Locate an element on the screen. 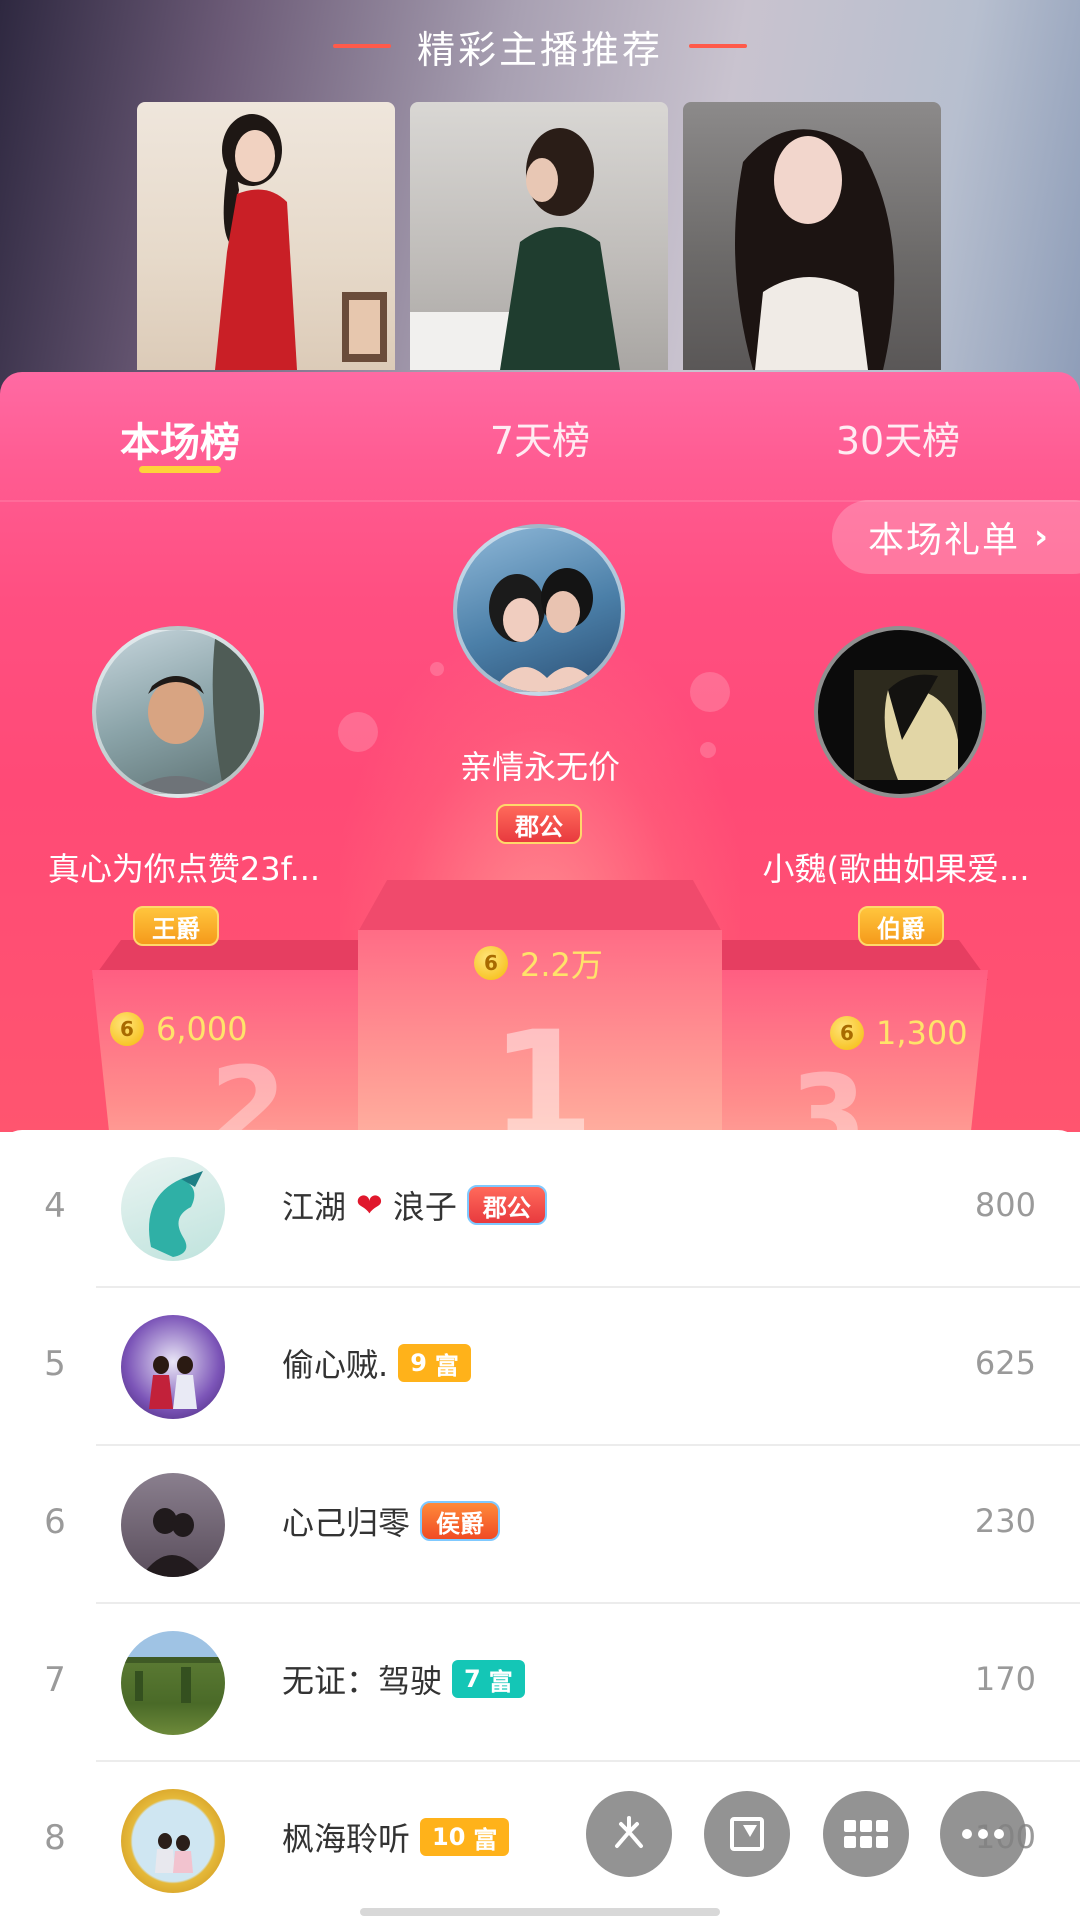 The image size is (1080, 1920). row-name: 偷心贼. is located at coordinates (335, 1365).